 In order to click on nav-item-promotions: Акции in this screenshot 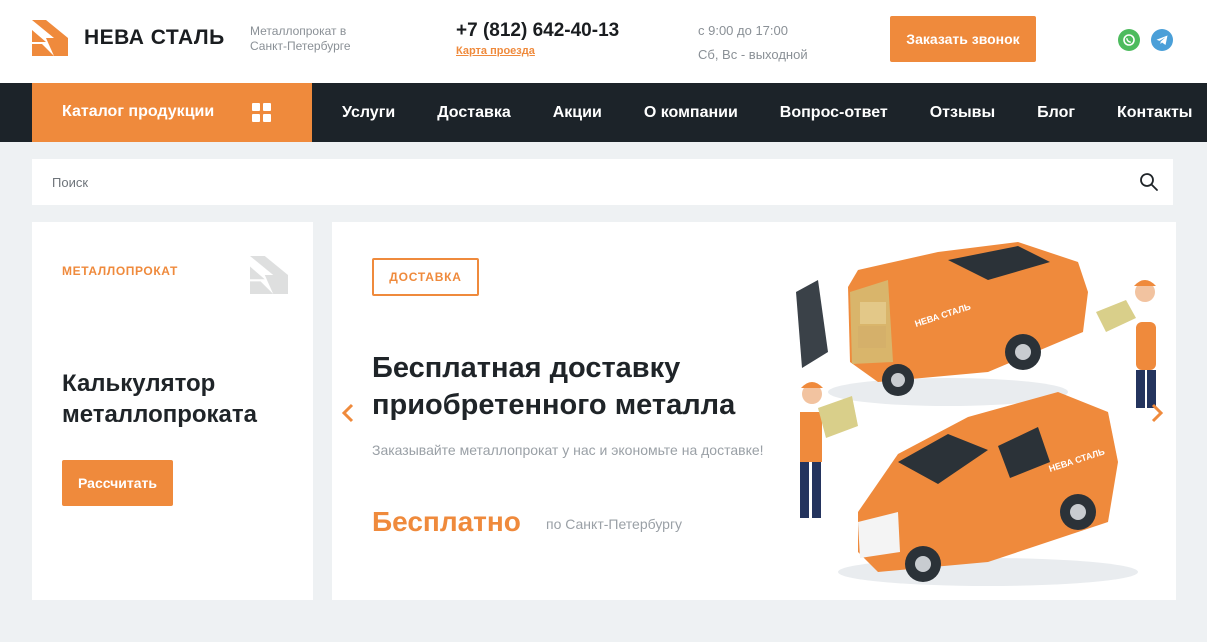, I will do `click(577, 113)`.